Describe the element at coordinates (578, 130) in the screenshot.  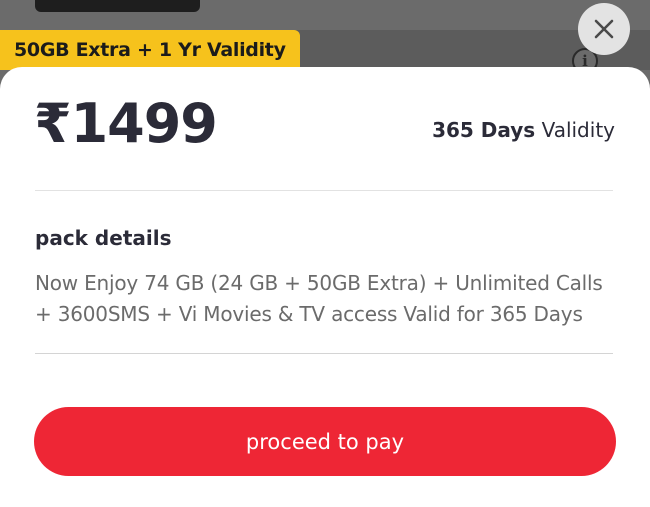
I see `validity-label: Validity` at that location.